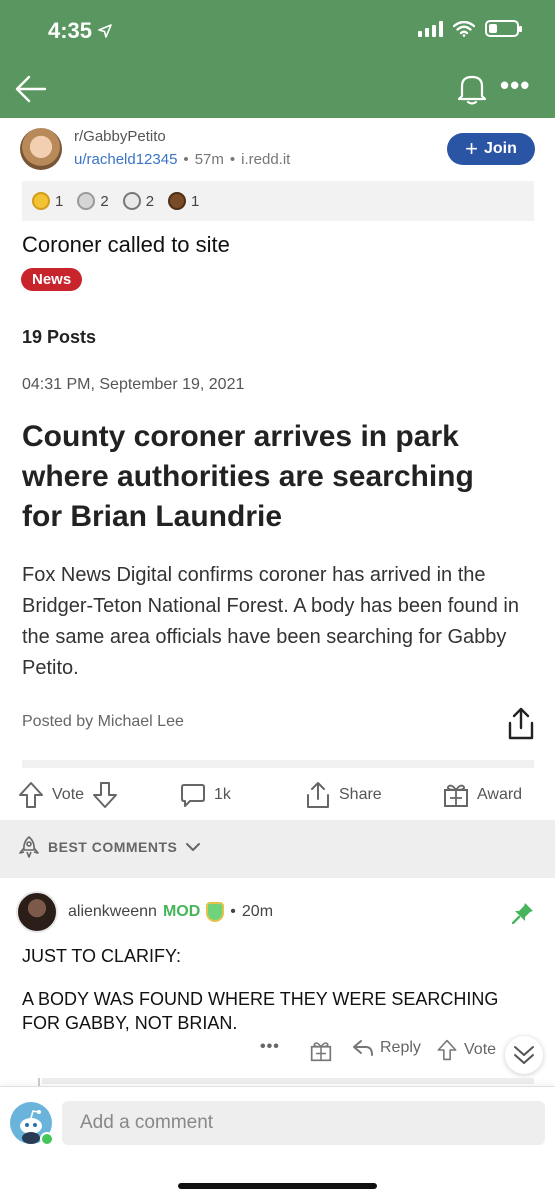 The image size is (555, 1200). I want to click on location-arrow-icon, so click(105, 31).